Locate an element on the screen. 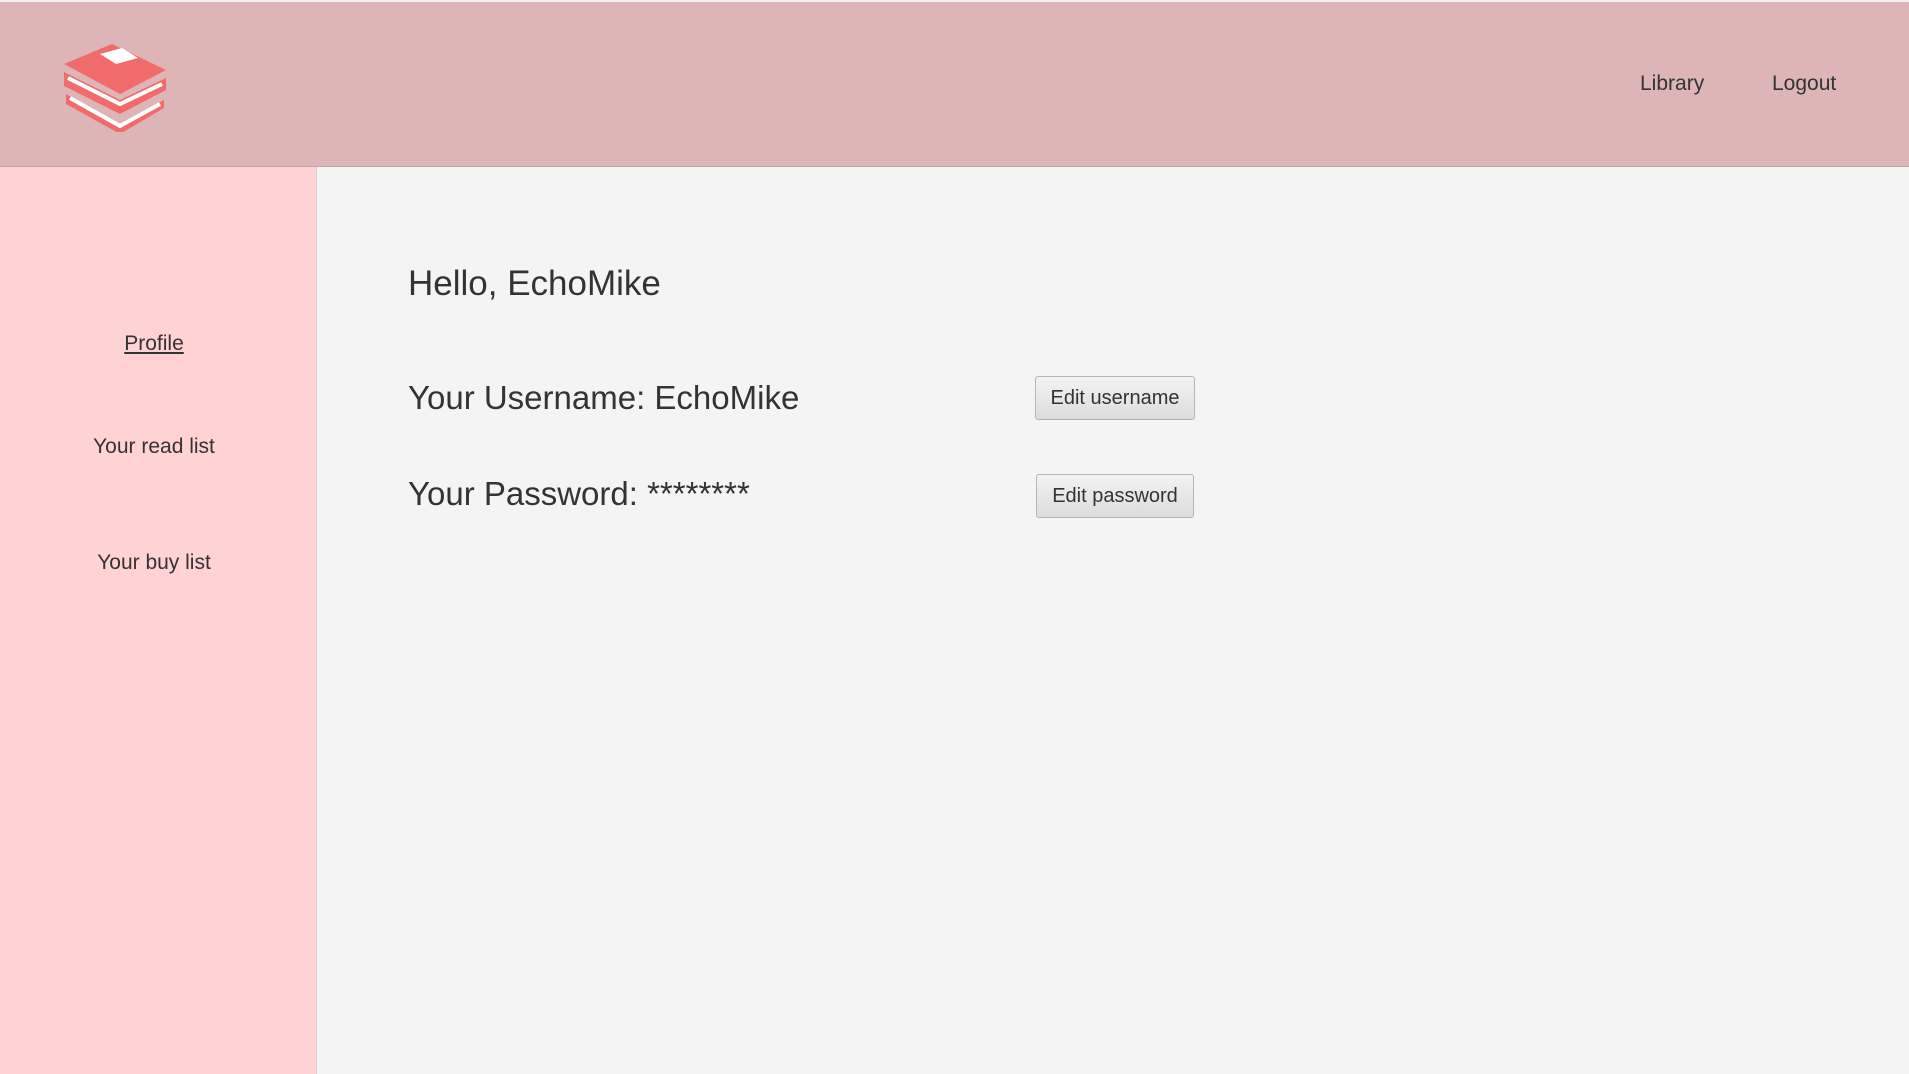 This screenshot has width=1909, height=1074. stacked-books-icon is located at coordinates (115, 88).